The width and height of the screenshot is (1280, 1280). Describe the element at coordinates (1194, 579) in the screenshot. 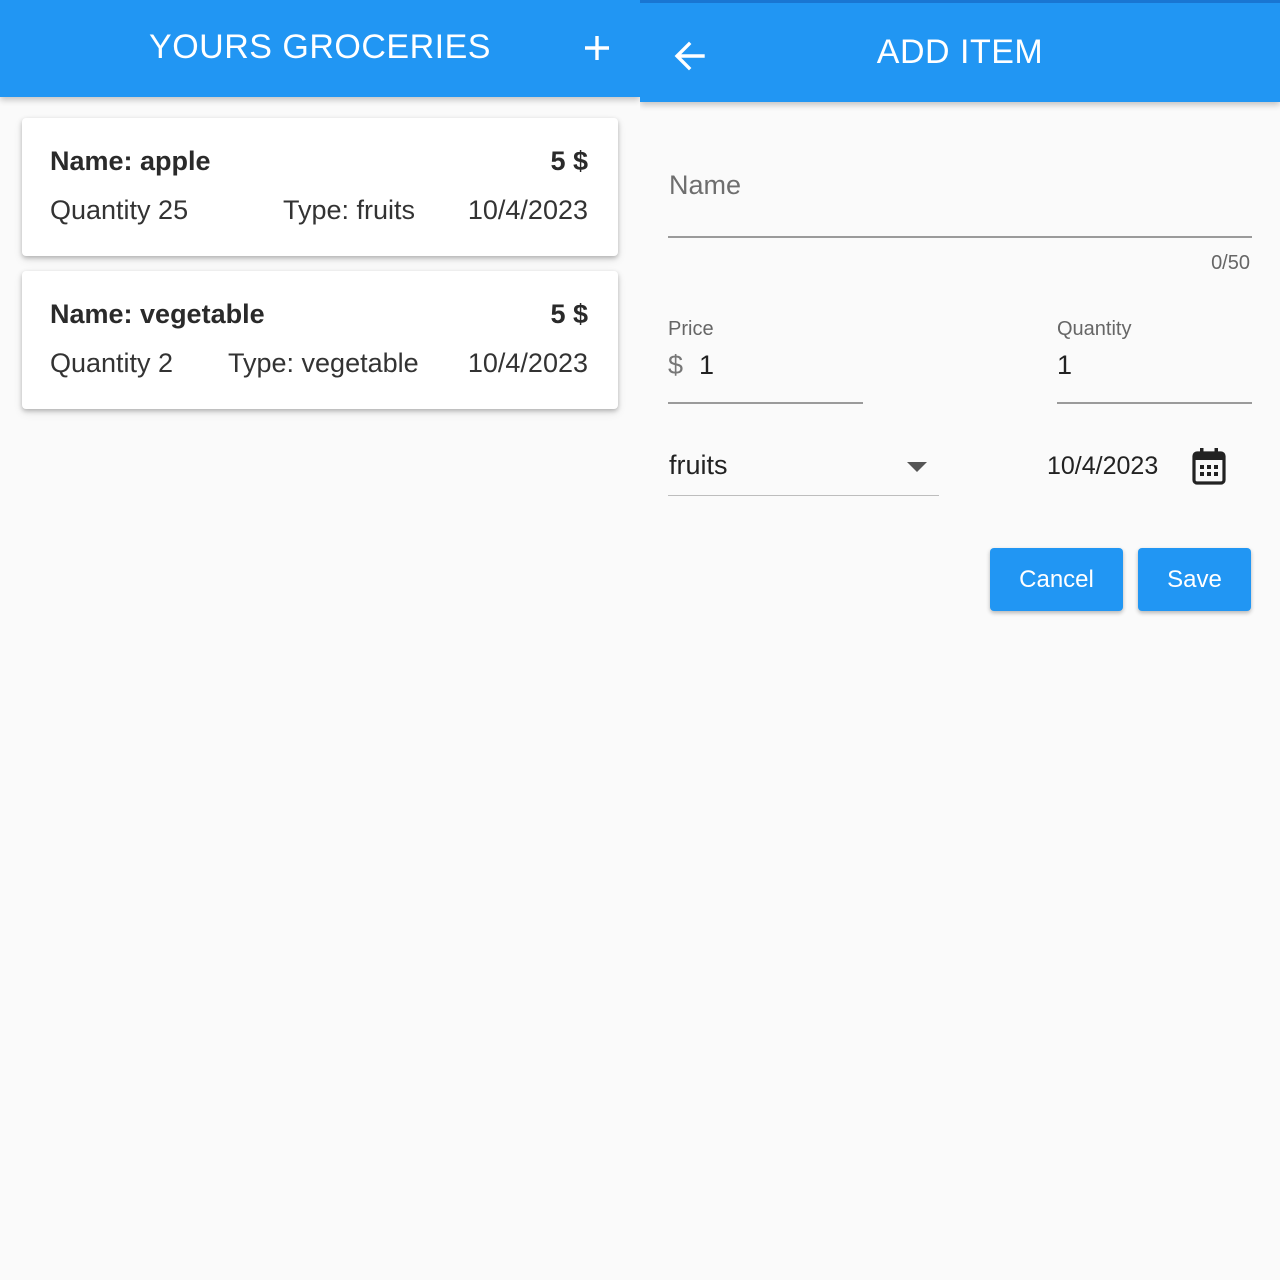

I see `save-button: Save` at that location.